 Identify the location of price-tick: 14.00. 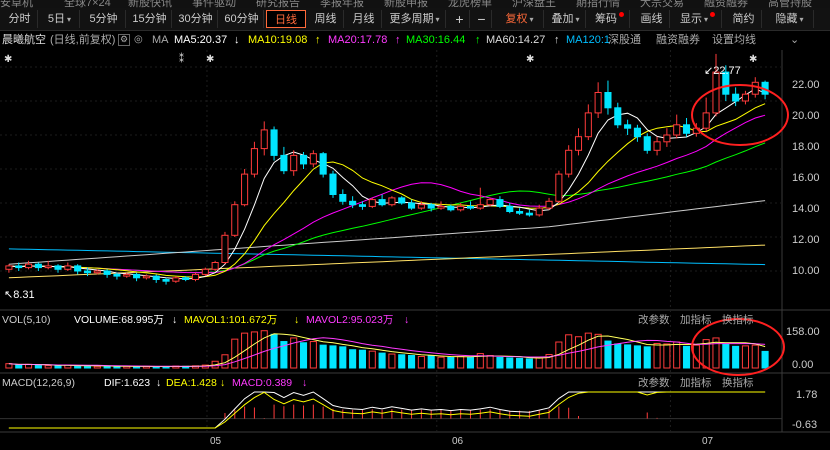
(806, 209).